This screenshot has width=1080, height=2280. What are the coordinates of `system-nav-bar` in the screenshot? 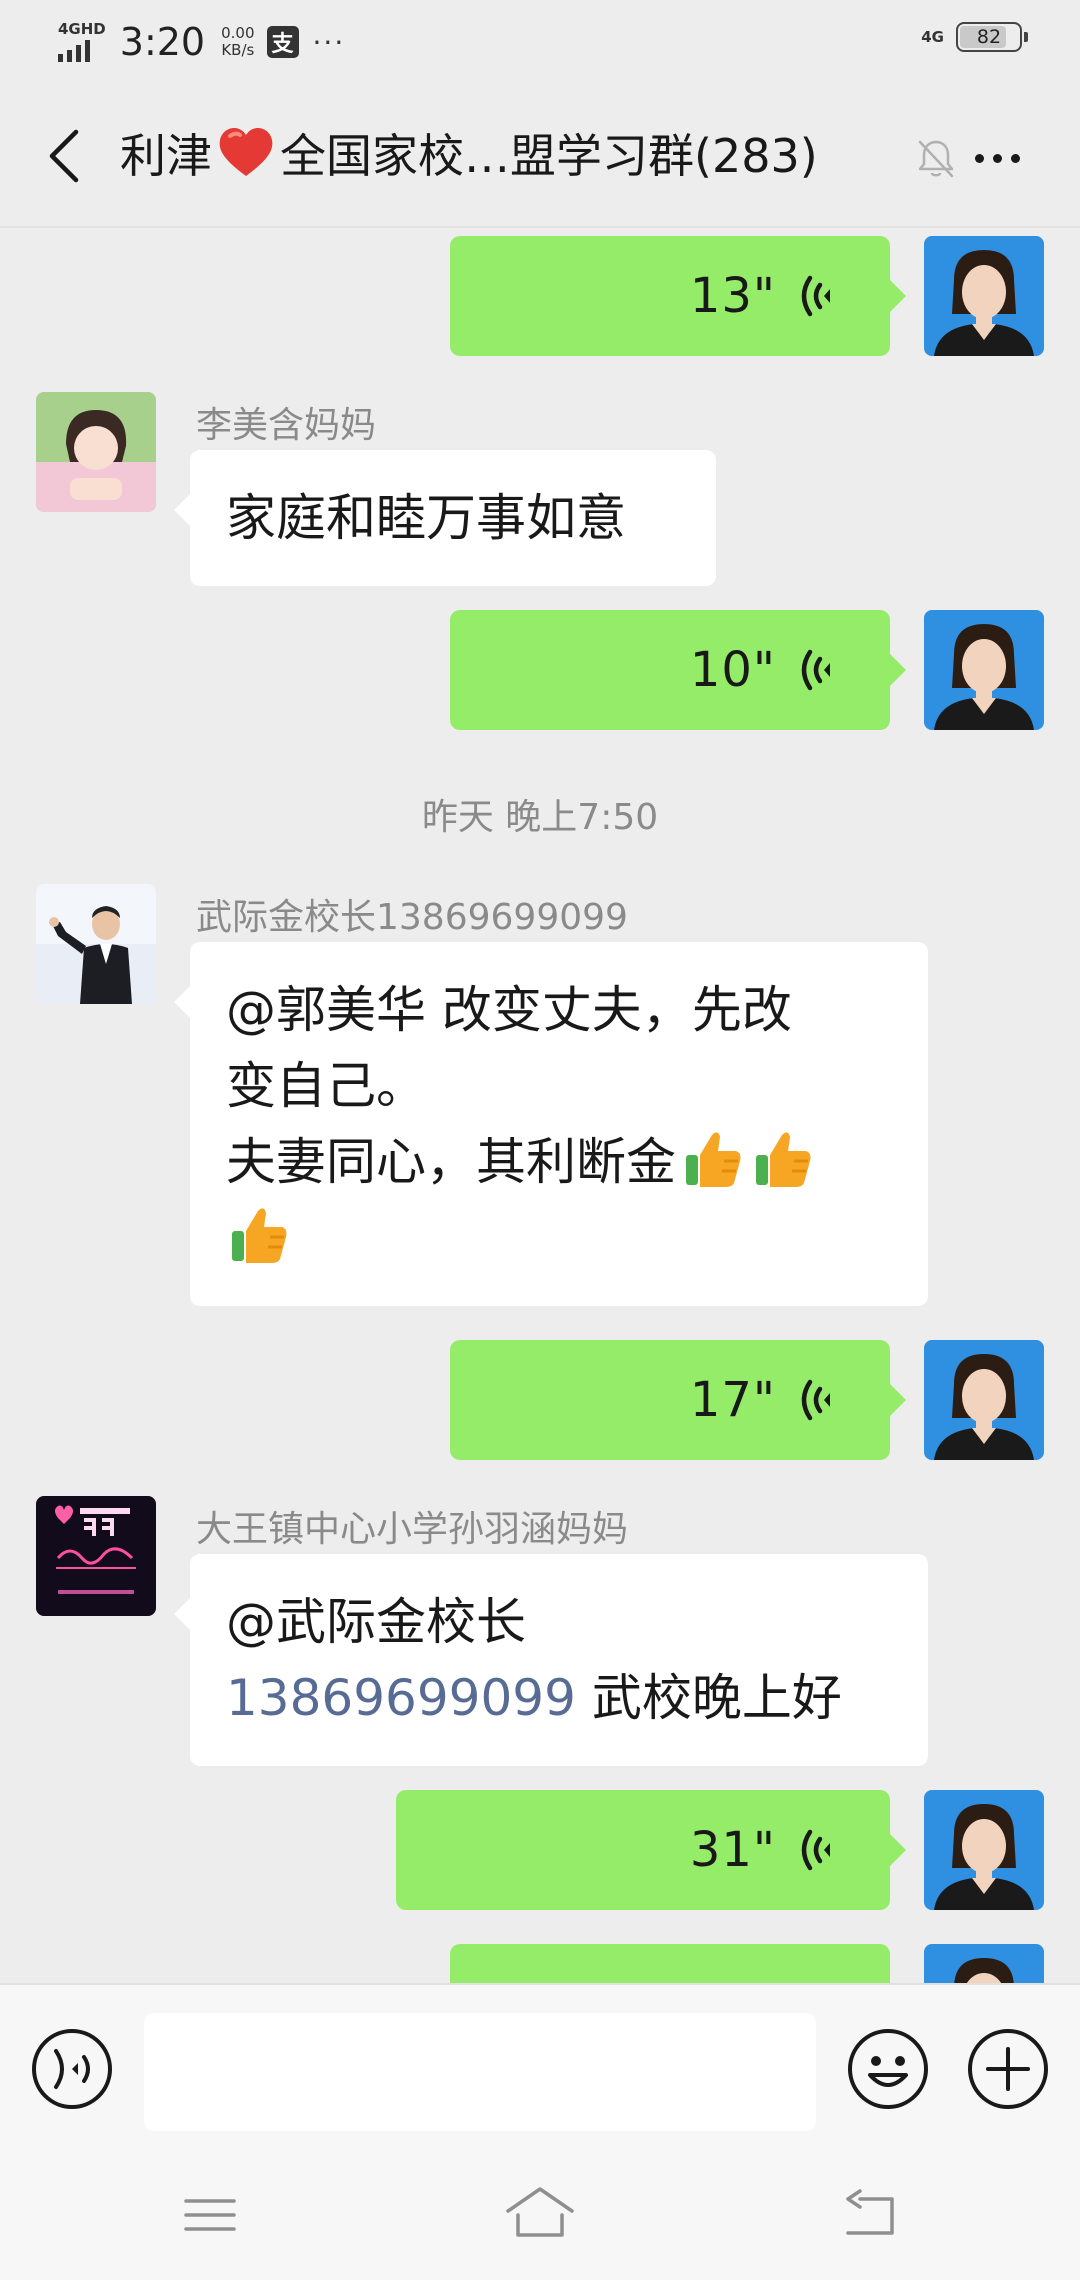 It's located at (540, 2212).